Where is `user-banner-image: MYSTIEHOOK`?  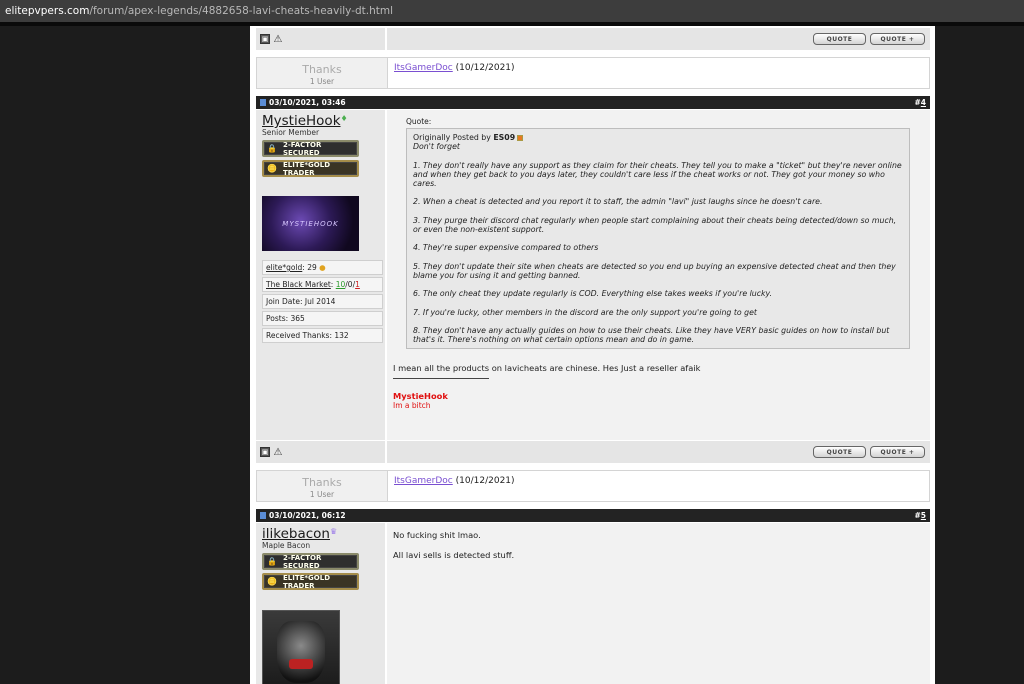
user-banner-image: MYSTIEHOOK is located at coordinates (310, 223).